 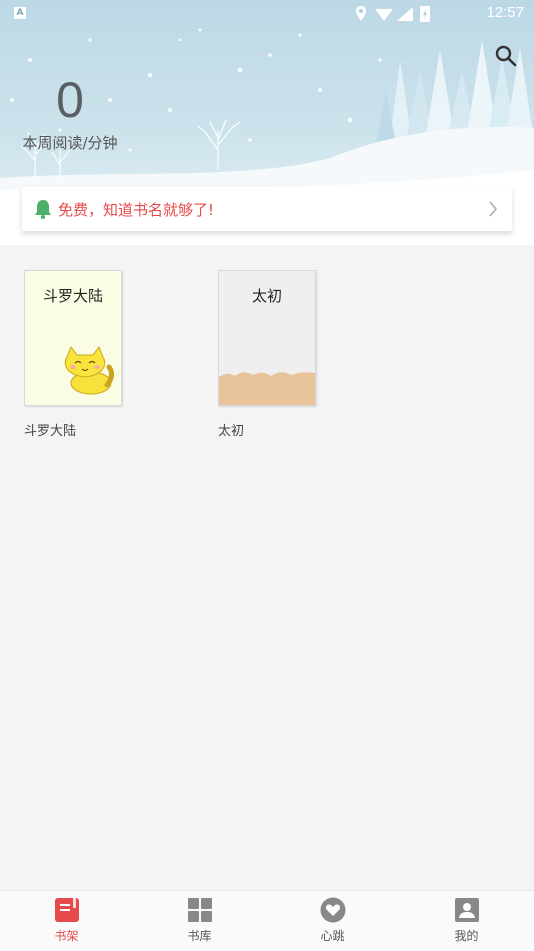 I want to click on tab-label: 心跳, so click(x=332, y=936).